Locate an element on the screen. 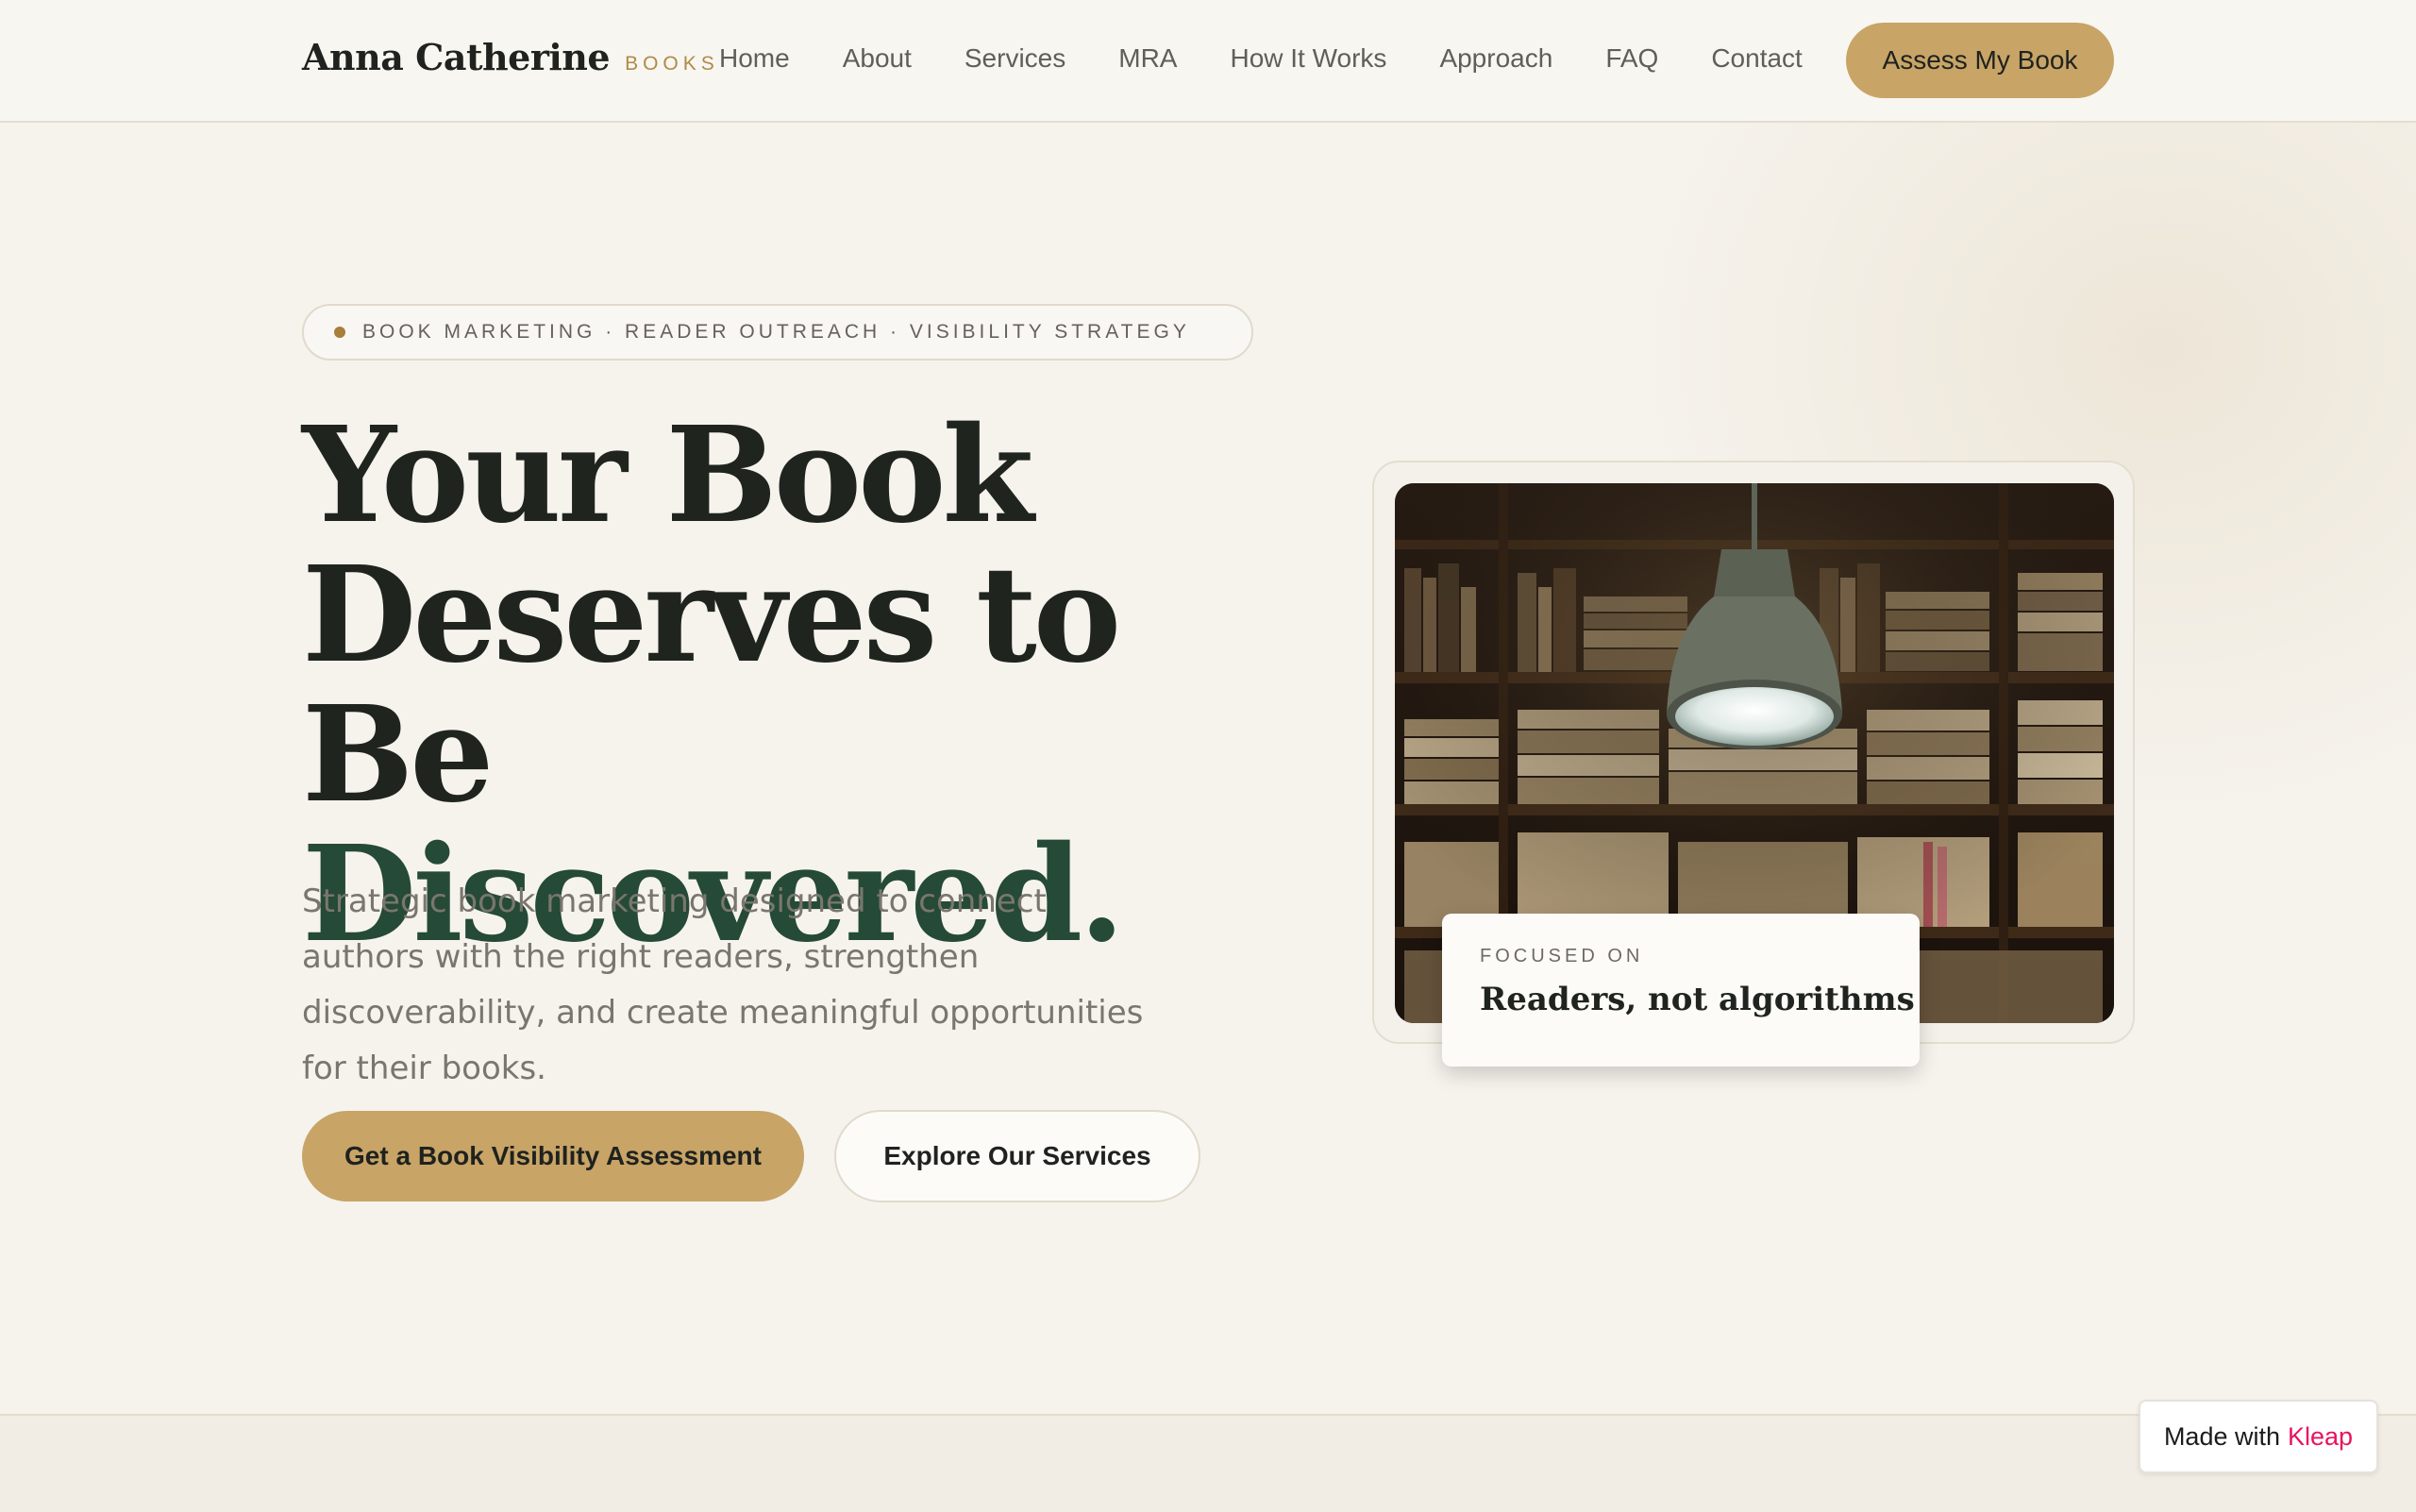 This screenshot has height=1512, width=2416. nav-link-approach: Approach is located at coordinates (1496, 58).